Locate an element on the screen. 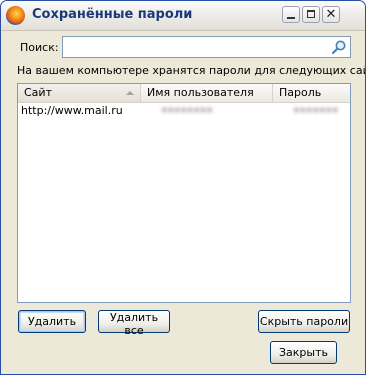 The height and width of the screenshot is (375, 366). title-bar: Сохранённые пароли ✕ is located at coordinates (183, 16).